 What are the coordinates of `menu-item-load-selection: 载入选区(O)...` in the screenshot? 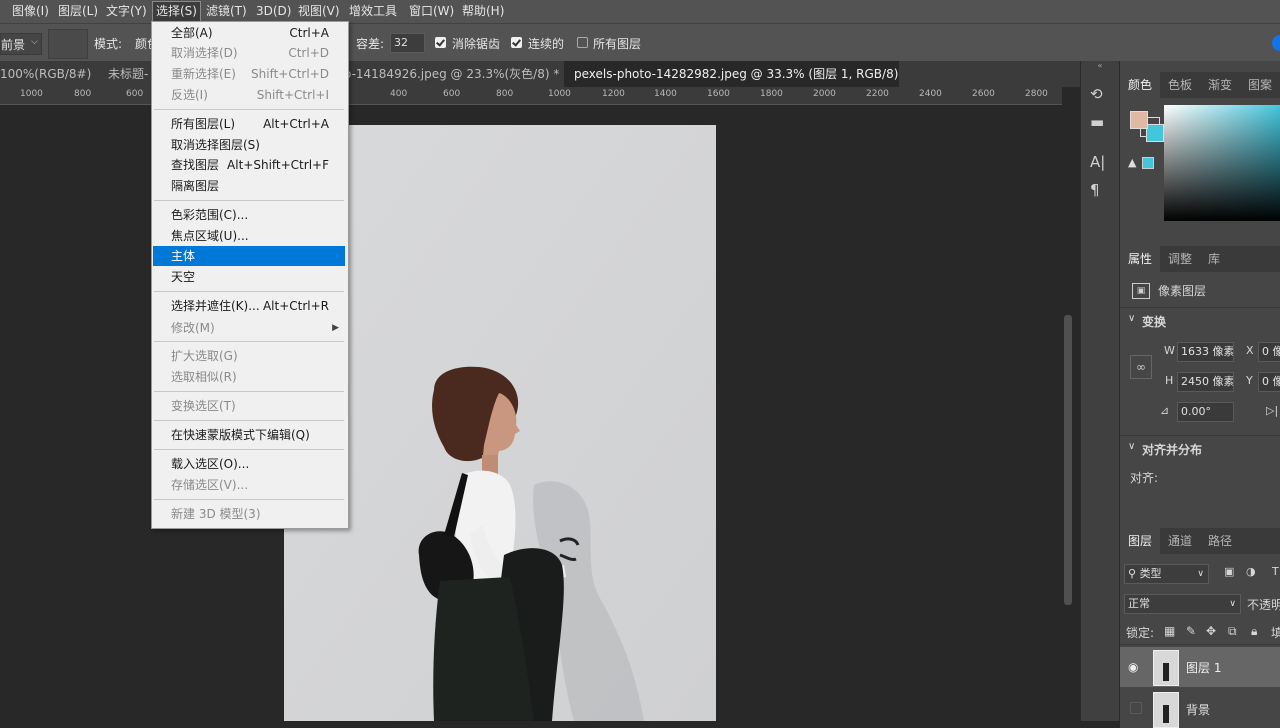 It's located at (249, 464).